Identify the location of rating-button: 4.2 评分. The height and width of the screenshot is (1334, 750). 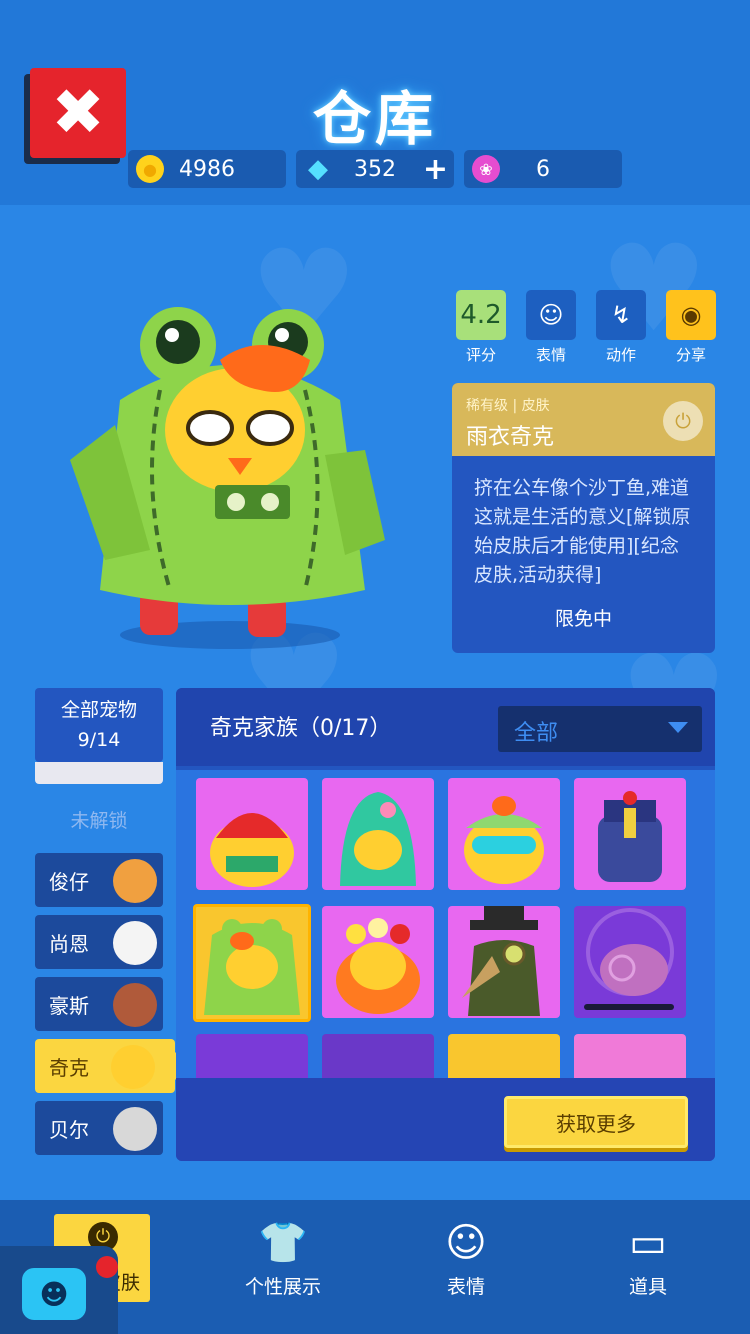
(481, 327).